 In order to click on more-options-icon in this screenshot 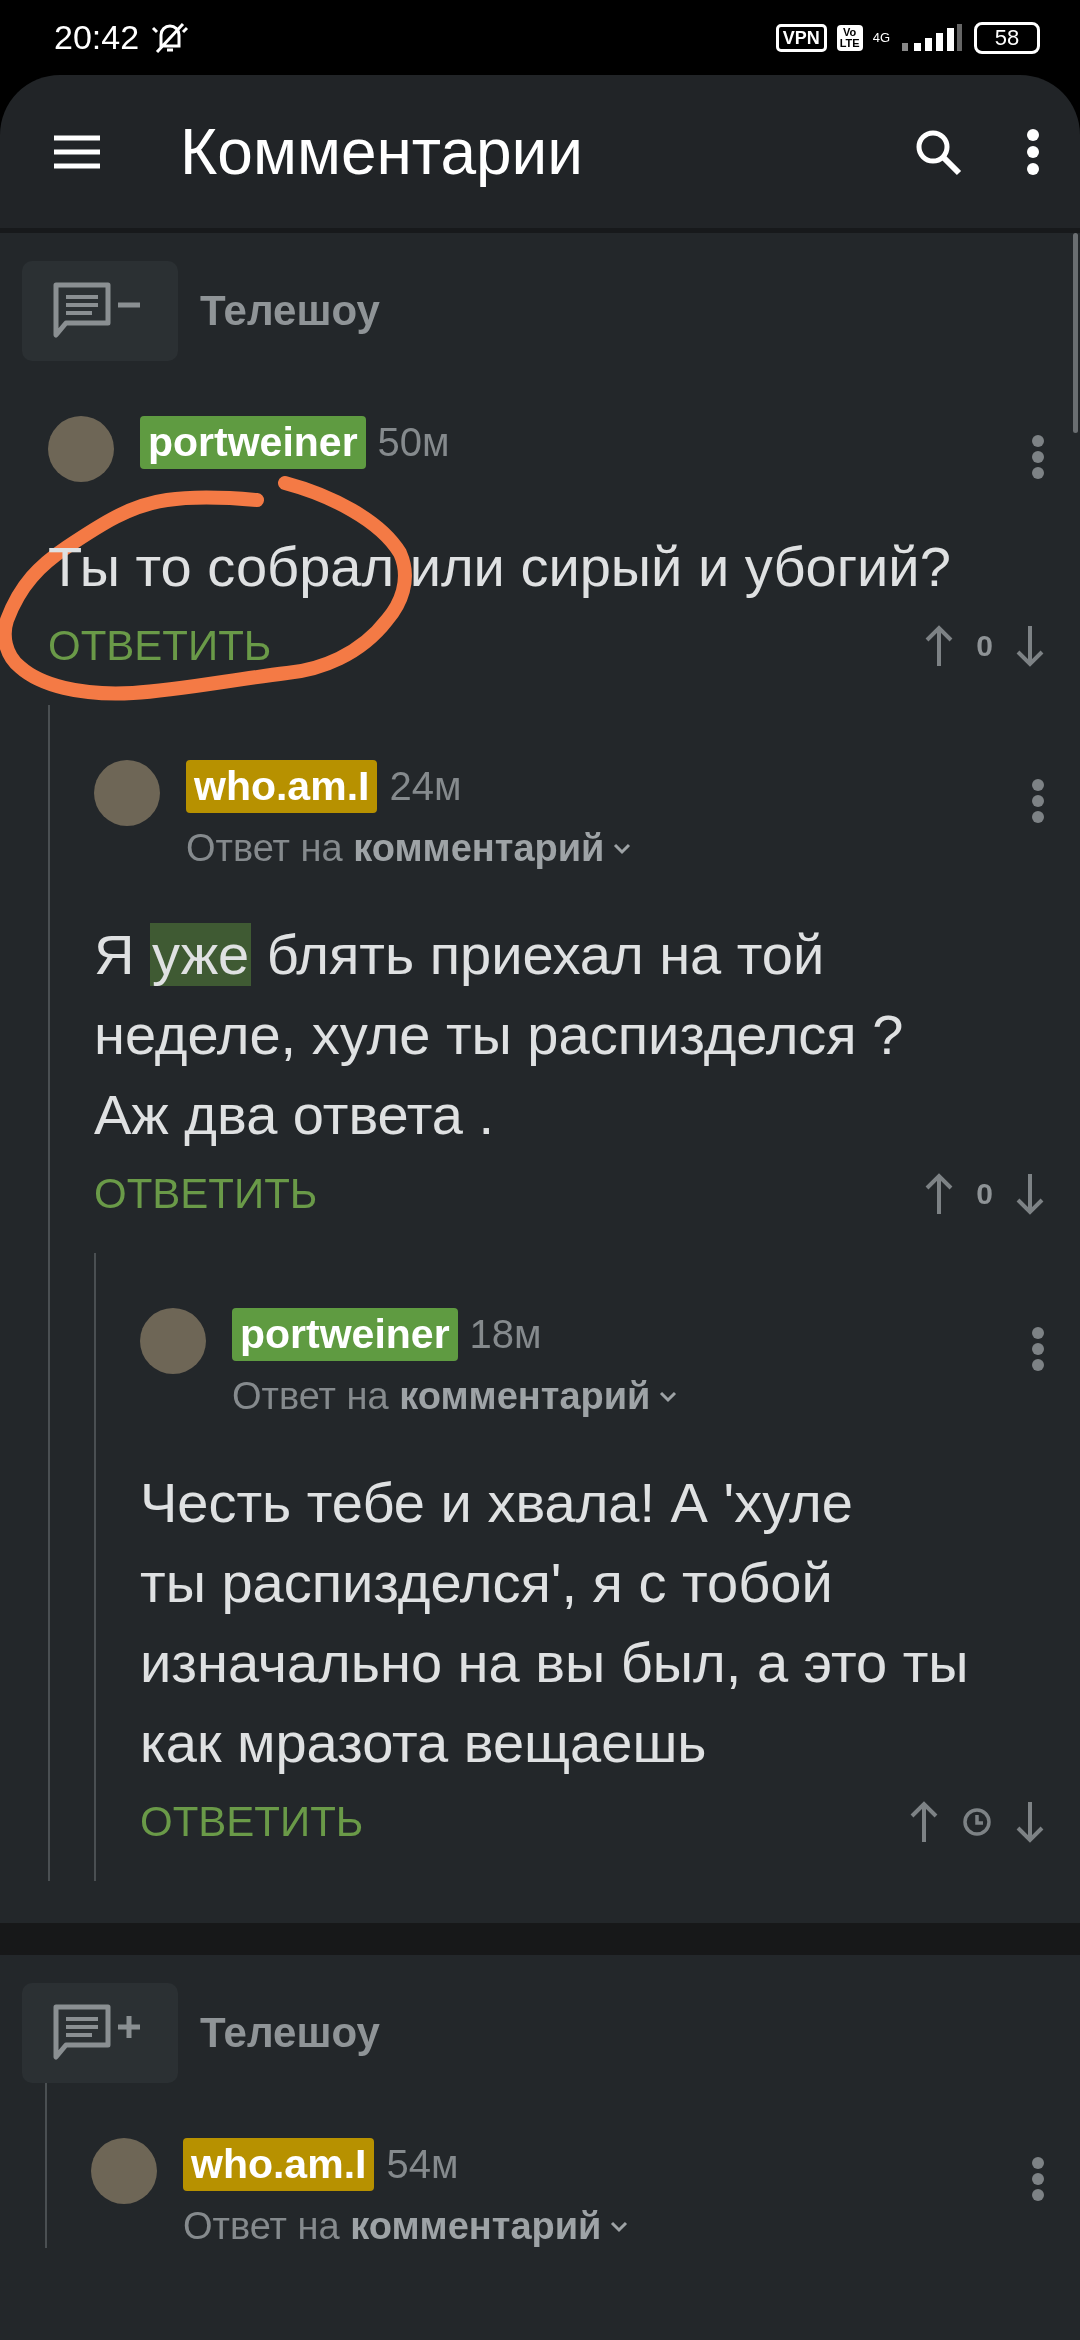, I will do `click(1033, 151)`.